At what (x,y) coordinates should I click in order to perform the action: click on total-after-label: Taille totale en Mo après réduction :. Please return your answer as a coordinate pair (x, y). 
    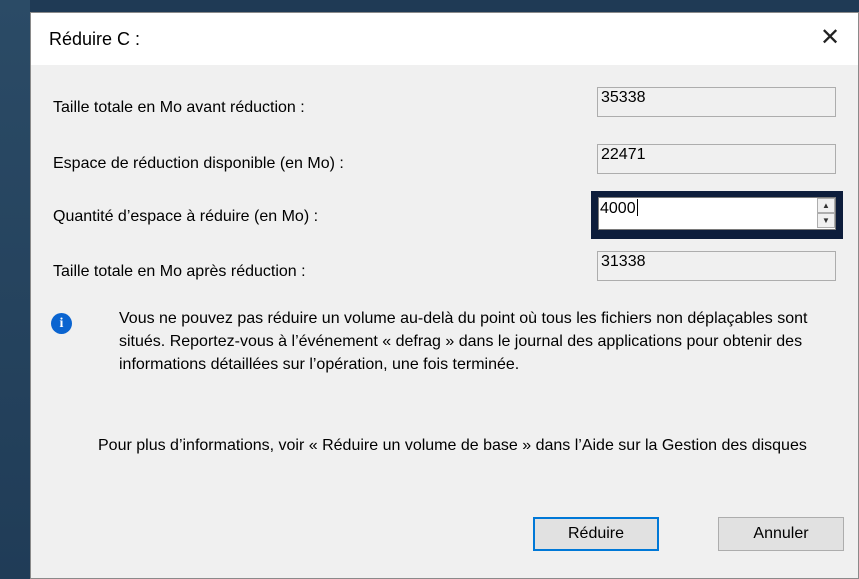
    Looking at the image, I should click on (179, 271).